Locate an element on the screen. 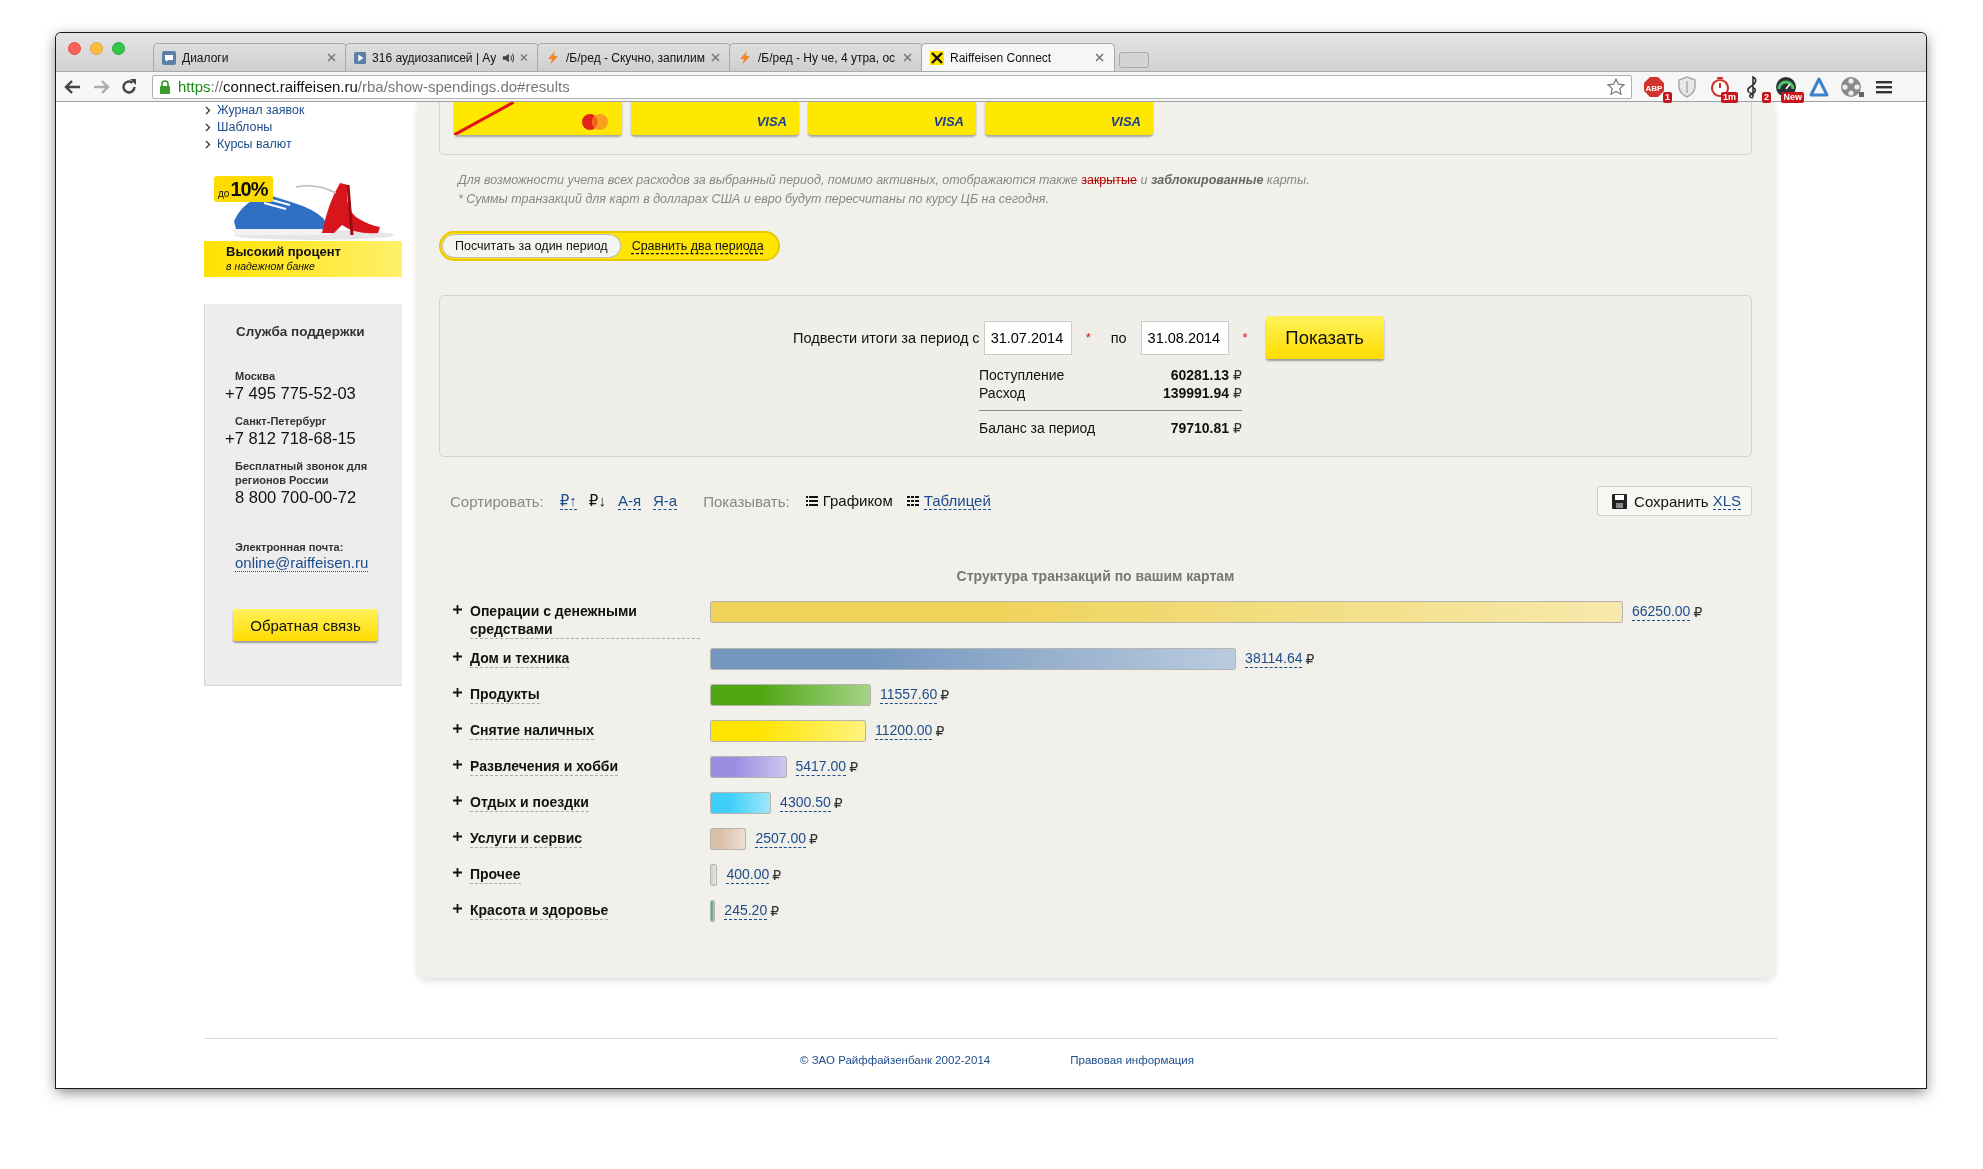 This screenshot has height=1169, width=1983. grid-icon is located at coordinates (912, 501).